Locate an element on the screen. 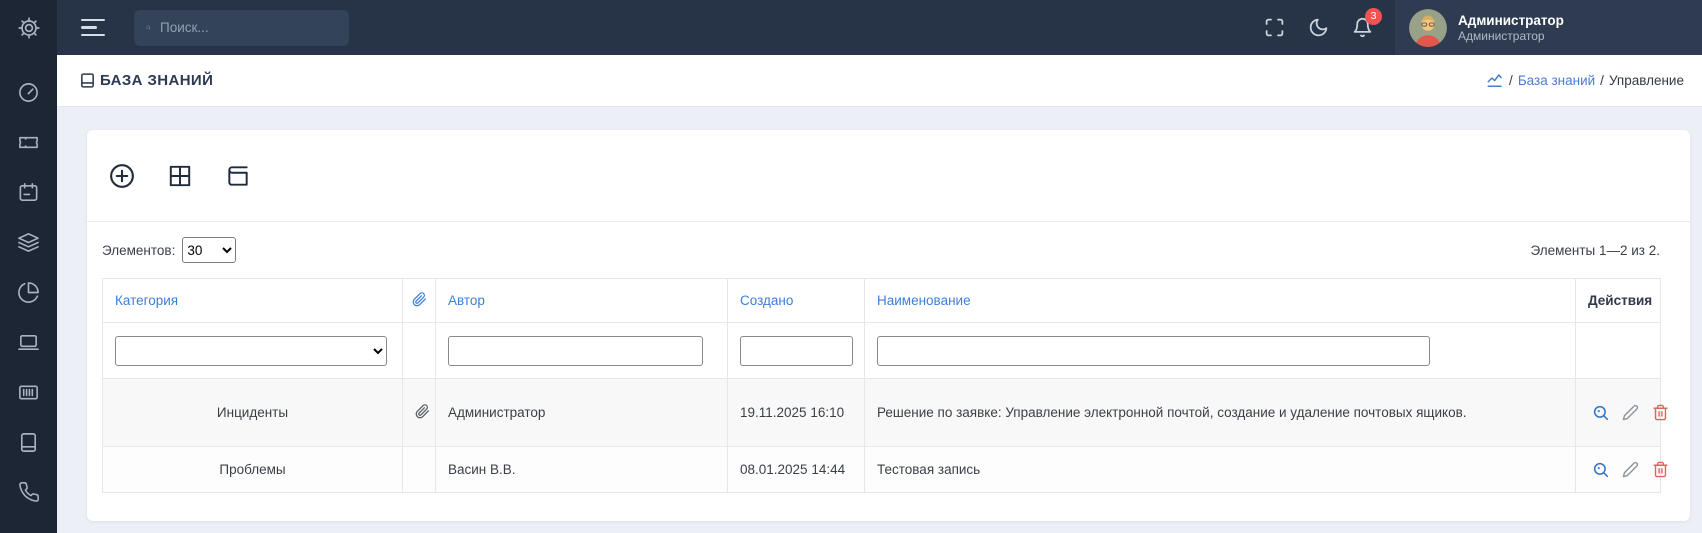 The image size is (1702, 533). filter-name-input is located at coordinates (1153, 350).